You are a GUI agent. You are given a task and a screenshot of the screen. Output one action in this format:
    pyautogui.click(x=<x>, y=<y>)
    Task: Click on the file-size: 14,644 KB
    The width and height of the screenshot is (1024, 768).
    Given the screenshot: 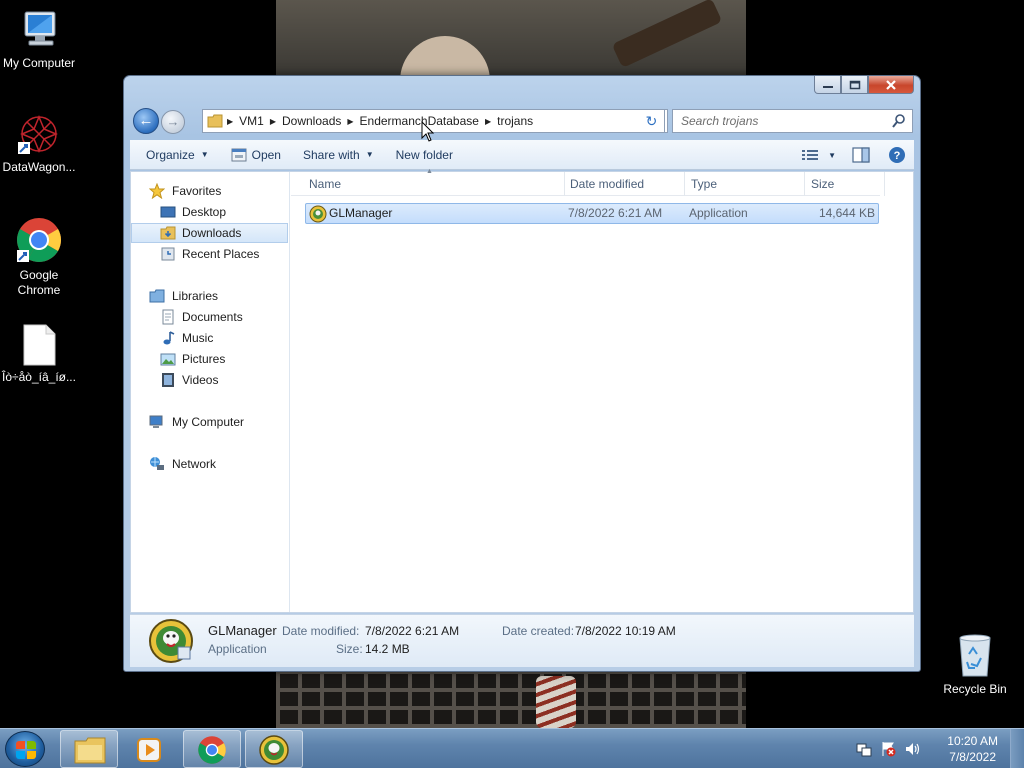 What is the action you would take?
    pyautogui.click(x=846, y=213)
    